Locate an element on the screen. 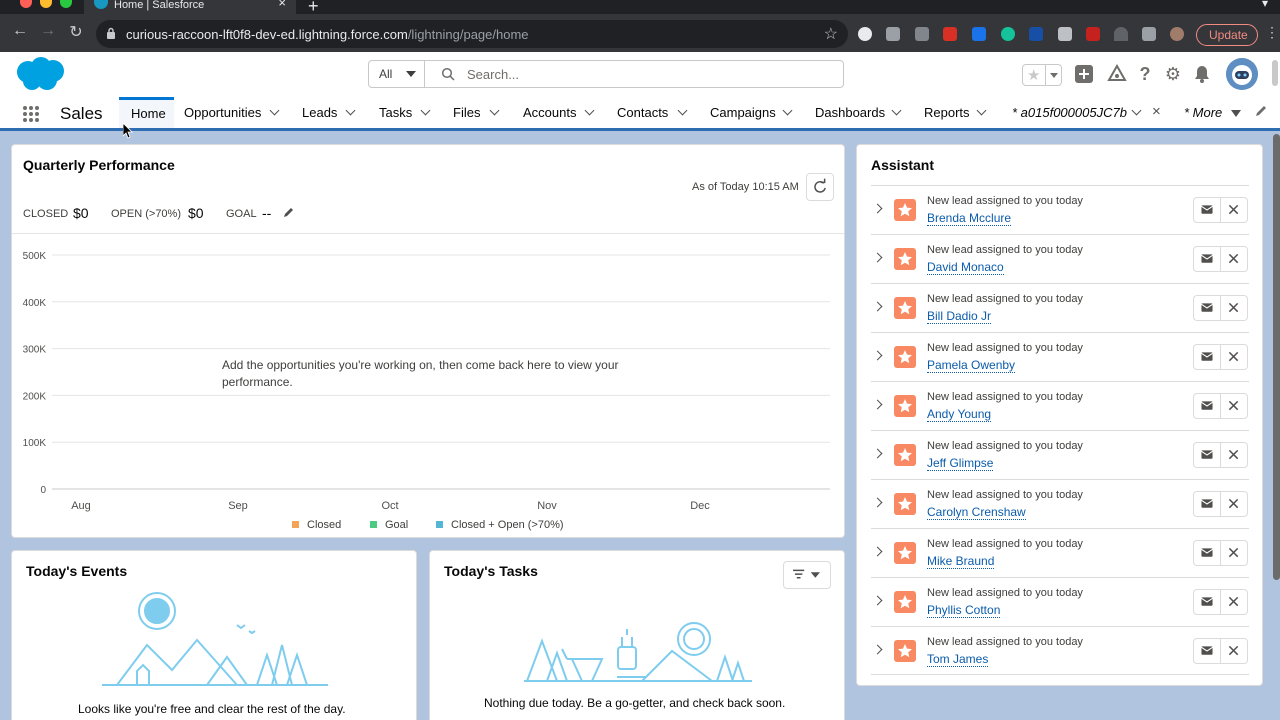  nav-item-contacts: Contacts is located at coordinates (654, 112).